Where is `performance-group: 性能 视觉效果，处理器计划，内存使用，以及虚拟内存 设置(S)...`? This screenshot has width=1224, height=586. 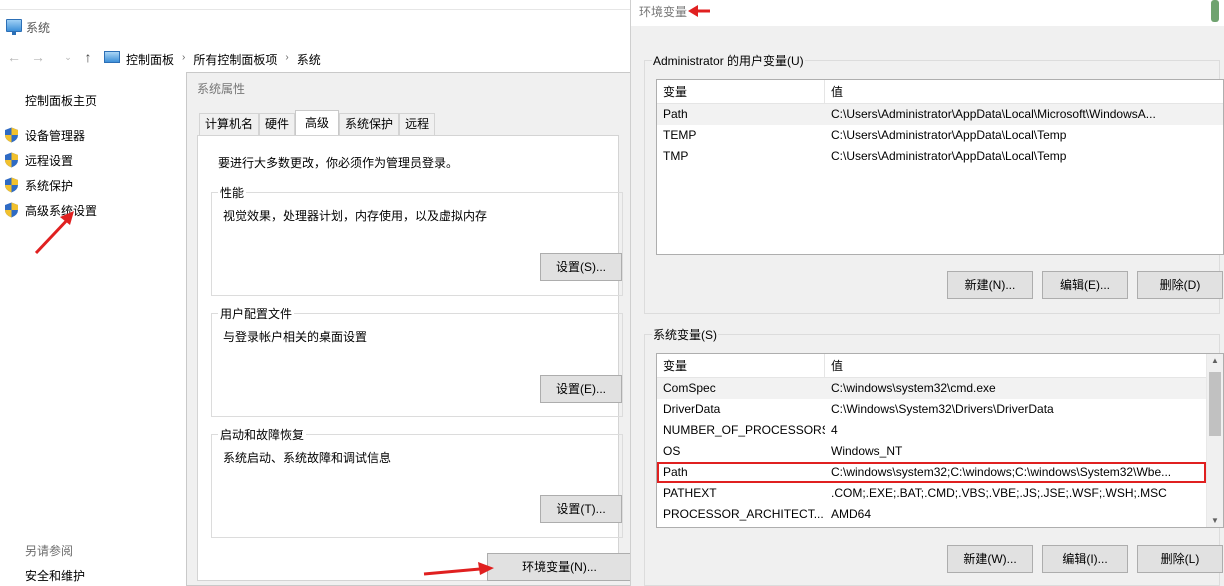 performance-group: 性能 视觉效果，处理器计划，内存使用，以及虚拟内存 设置(S)... is located at coordinates (417, 240).